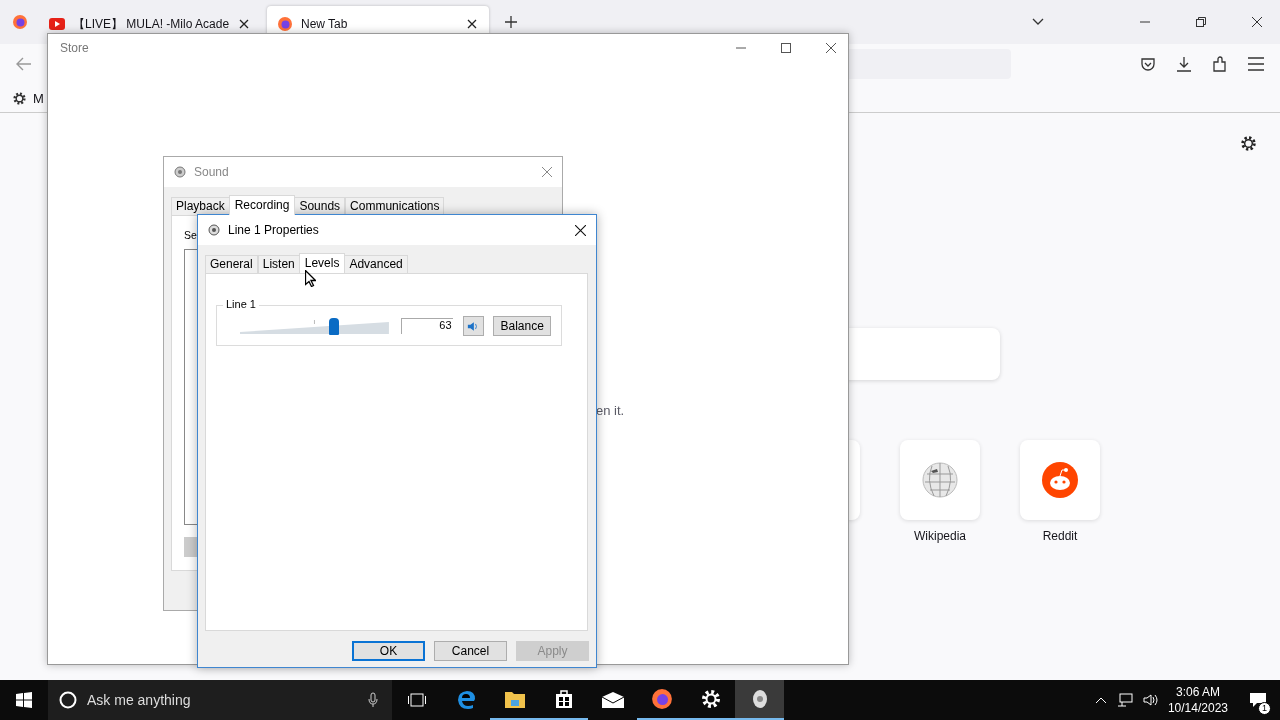 The image size is (1280, 720). What do you see at coordinates (940, 536) in the screenshot?
I see `shortcut-label: Wikipedia` at bounding box center [940, 536].